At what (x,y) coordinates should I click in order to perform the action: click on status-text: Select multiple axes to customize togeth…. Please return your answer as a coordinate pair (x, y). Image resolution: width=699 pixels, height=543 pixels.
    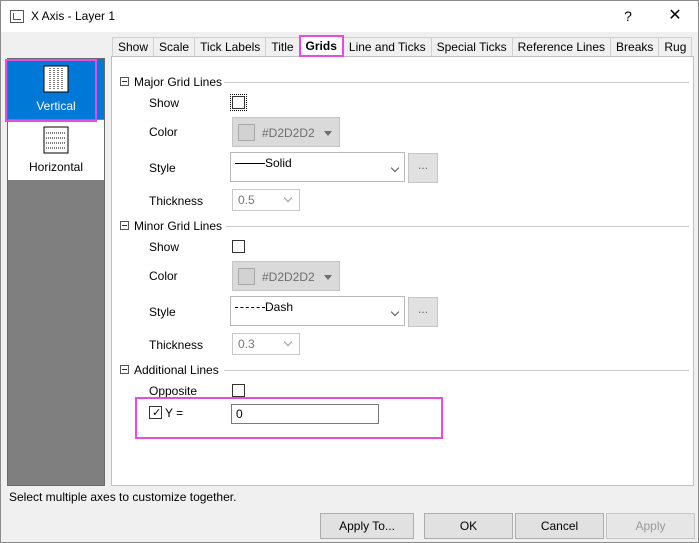
    Looking at the image, I should click on (123, 497).